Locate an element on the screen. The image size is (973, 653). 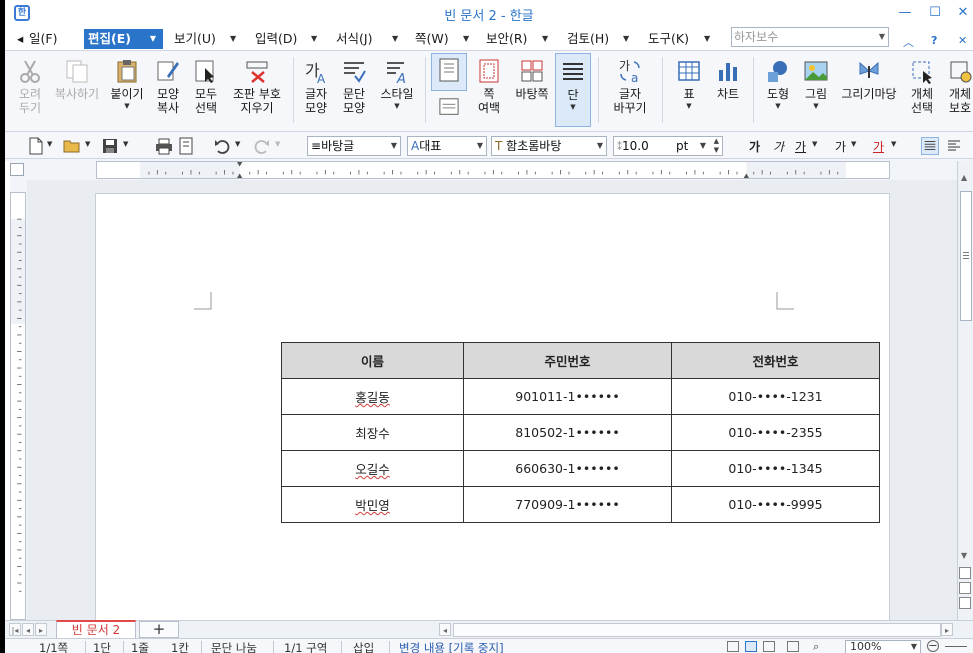
preview-icon is located at coordinates (186, 146).